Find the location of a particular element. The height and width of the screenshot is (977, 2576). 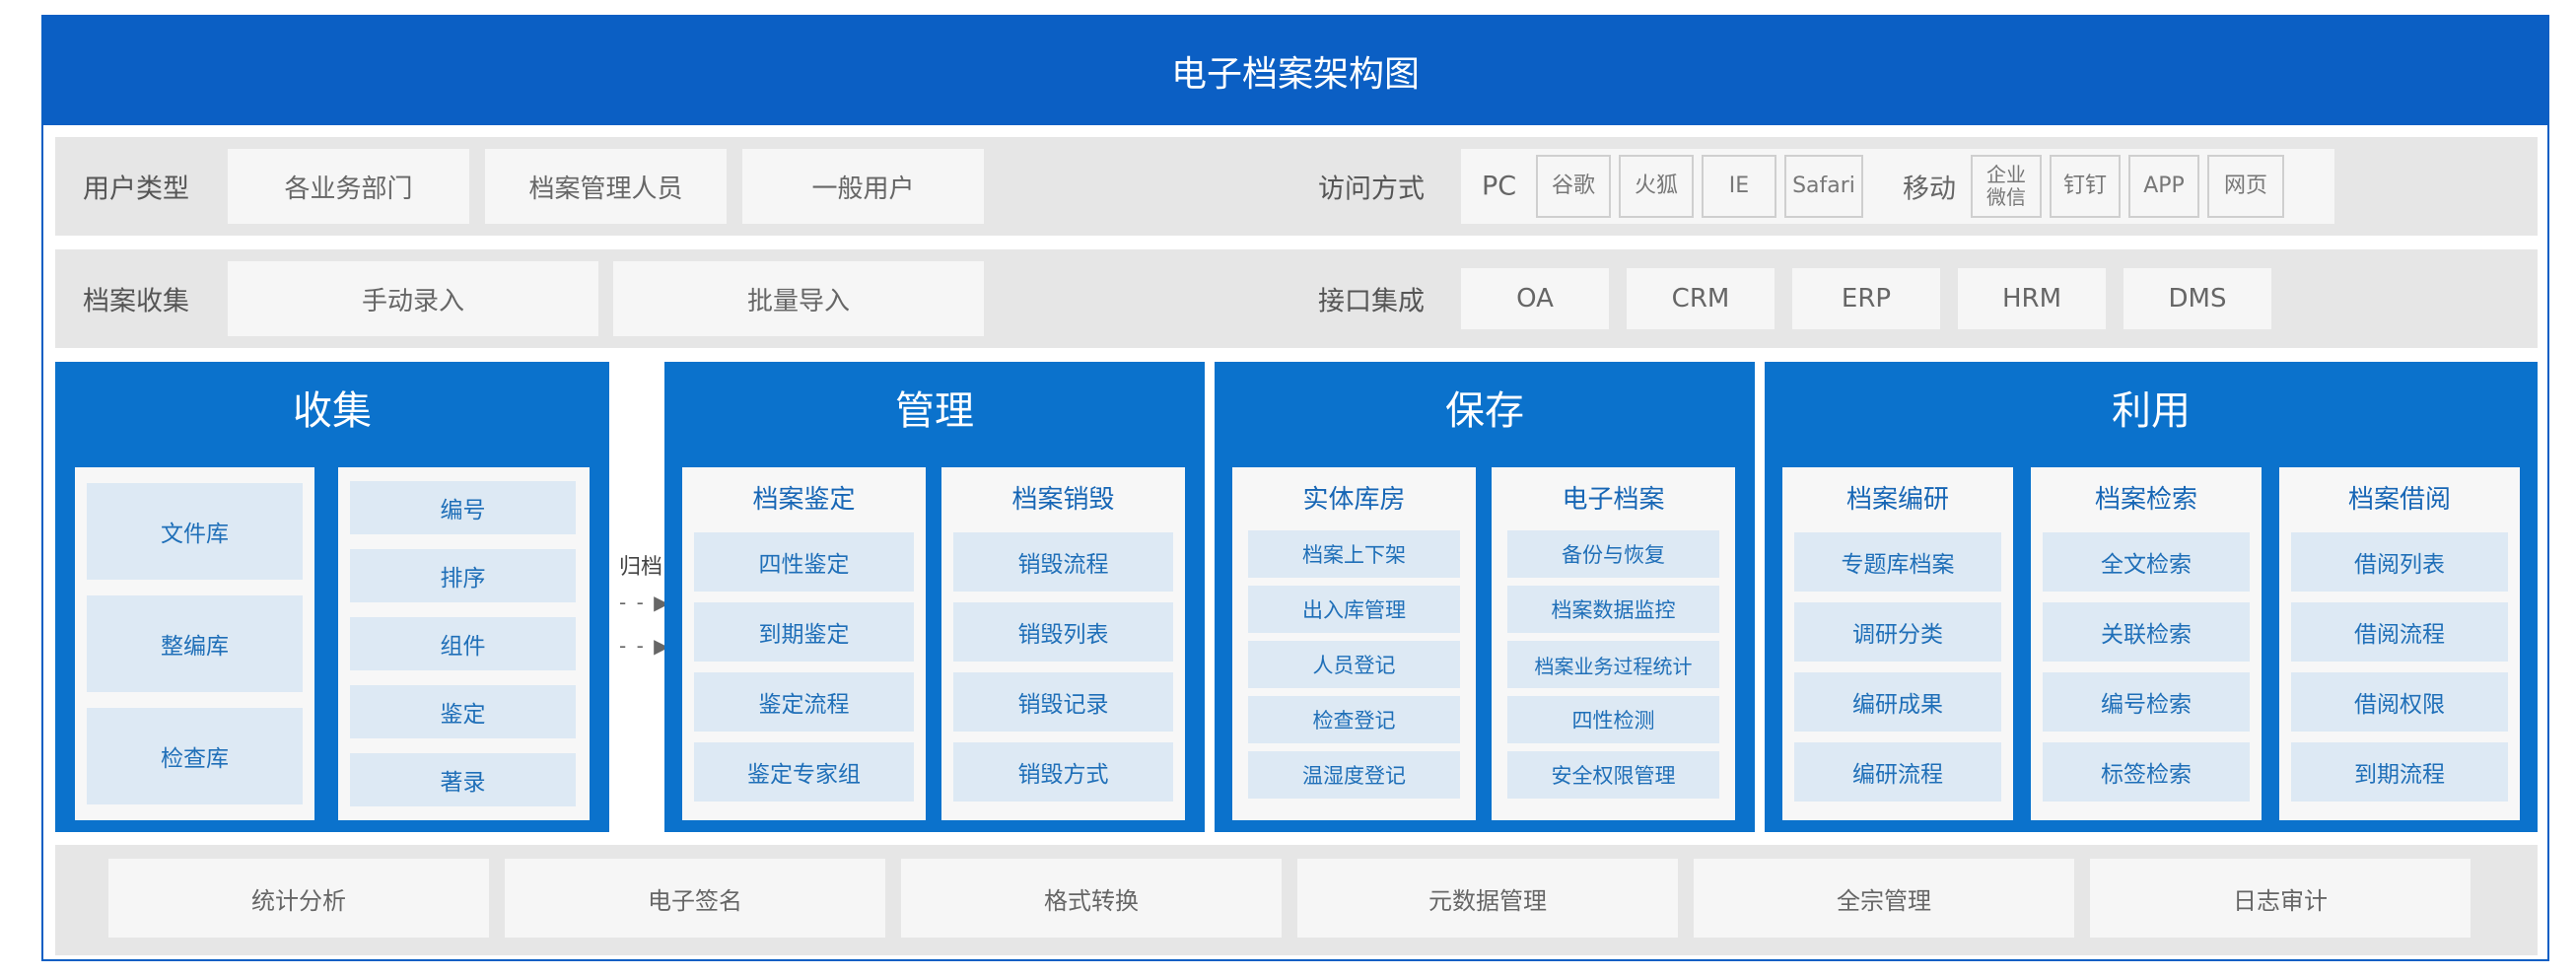

manage-panel: 档案鉴定 四性鉴定 到期鉴定 鉴定流程 鉴定专家组 is located at coordinates (804, 643).